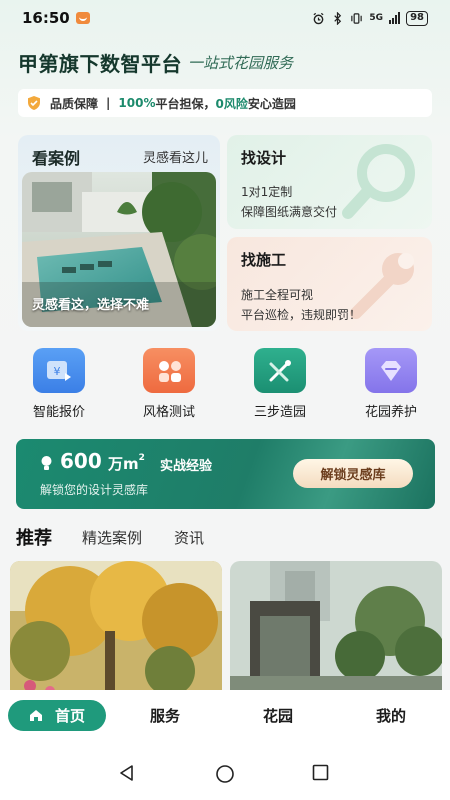 This screenshot has width=450, height=800. I want to click on quick-action-label: 智能报价, so click(58, 412).